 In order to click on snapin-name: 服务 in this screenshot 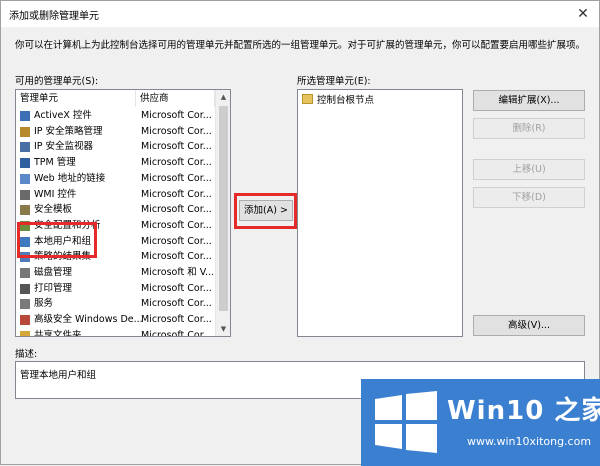, I will do `click(44, 304)`.